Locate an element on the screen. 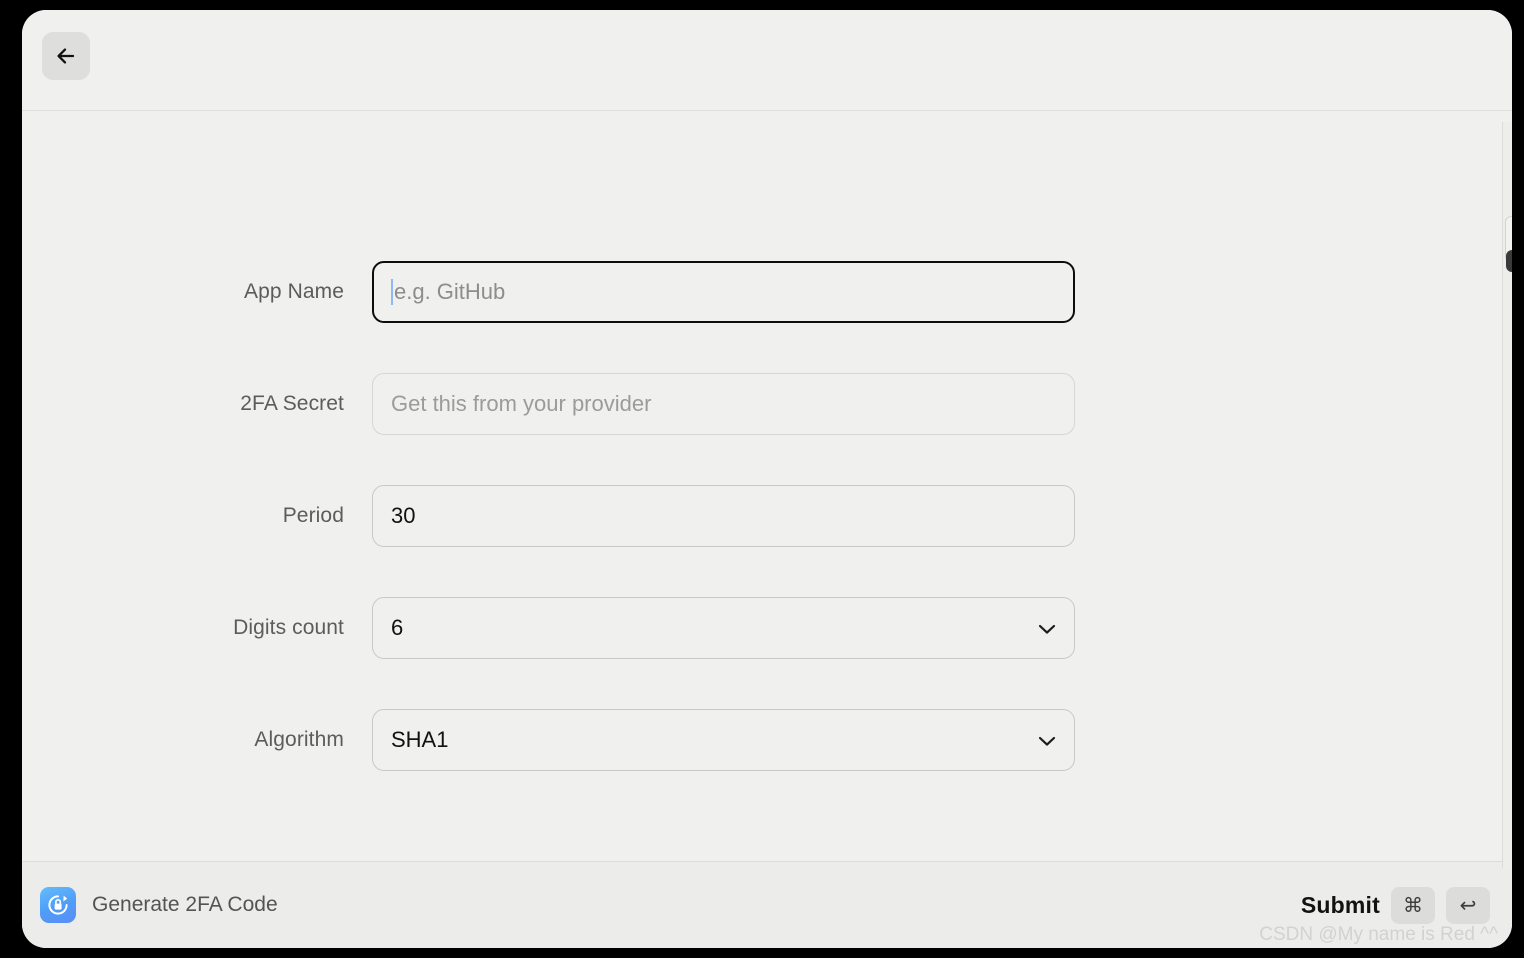 The height and width of the screenshot is (958, 1524). back-button is located at coordinates (66, 56).